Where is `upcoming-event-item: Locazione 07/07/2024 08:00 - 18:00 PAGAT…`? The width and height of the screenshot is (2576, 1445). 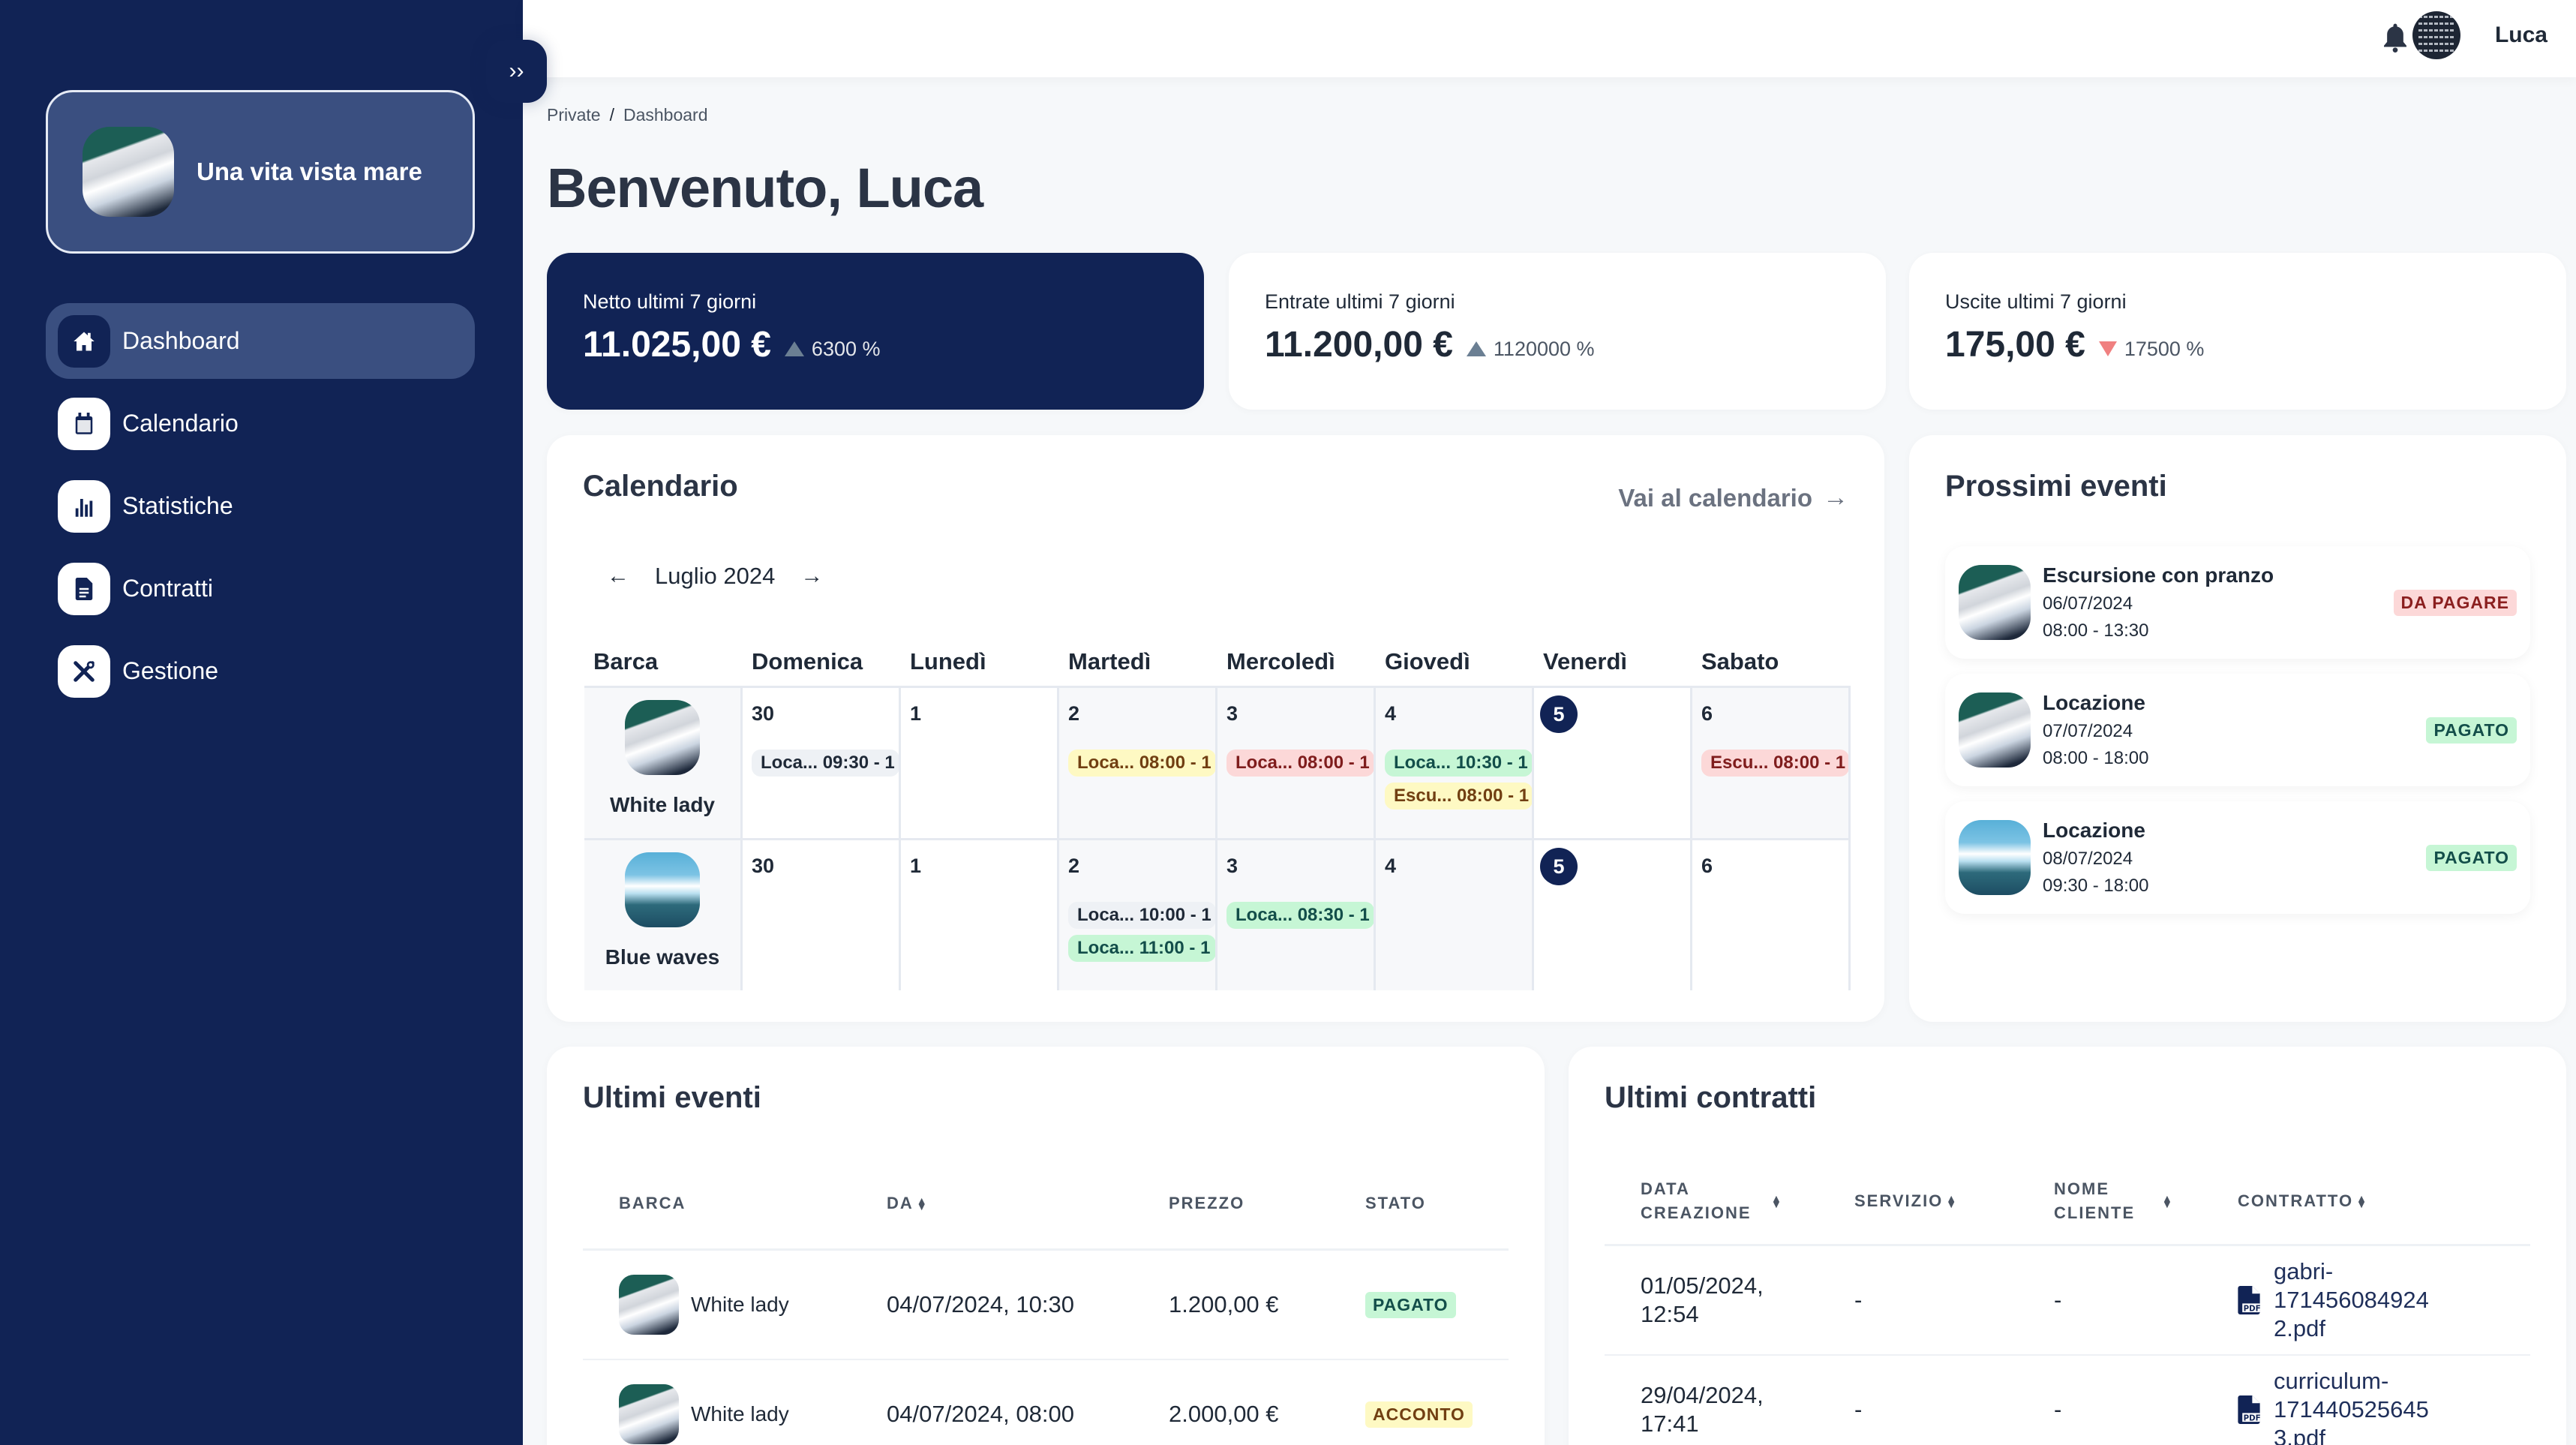 upcoming-event-item: Locazione 07/07/2024 08:00 - 18:00 PAGAT… is located at coordinates (2237, 730).